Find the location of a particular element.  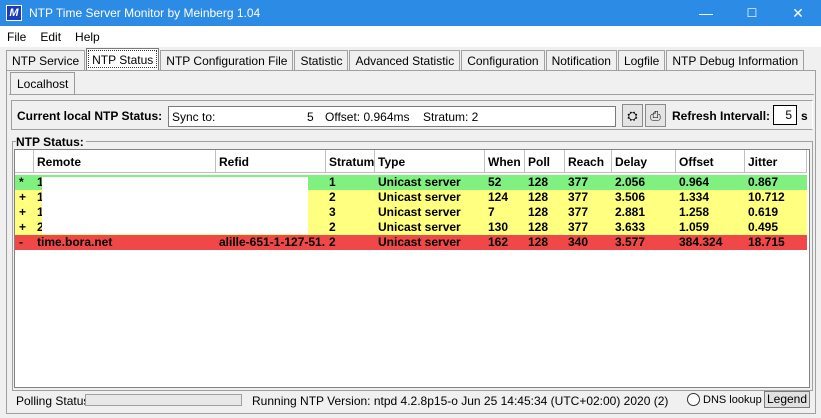

cell-when: 52 is located at coordinates (495, 182).